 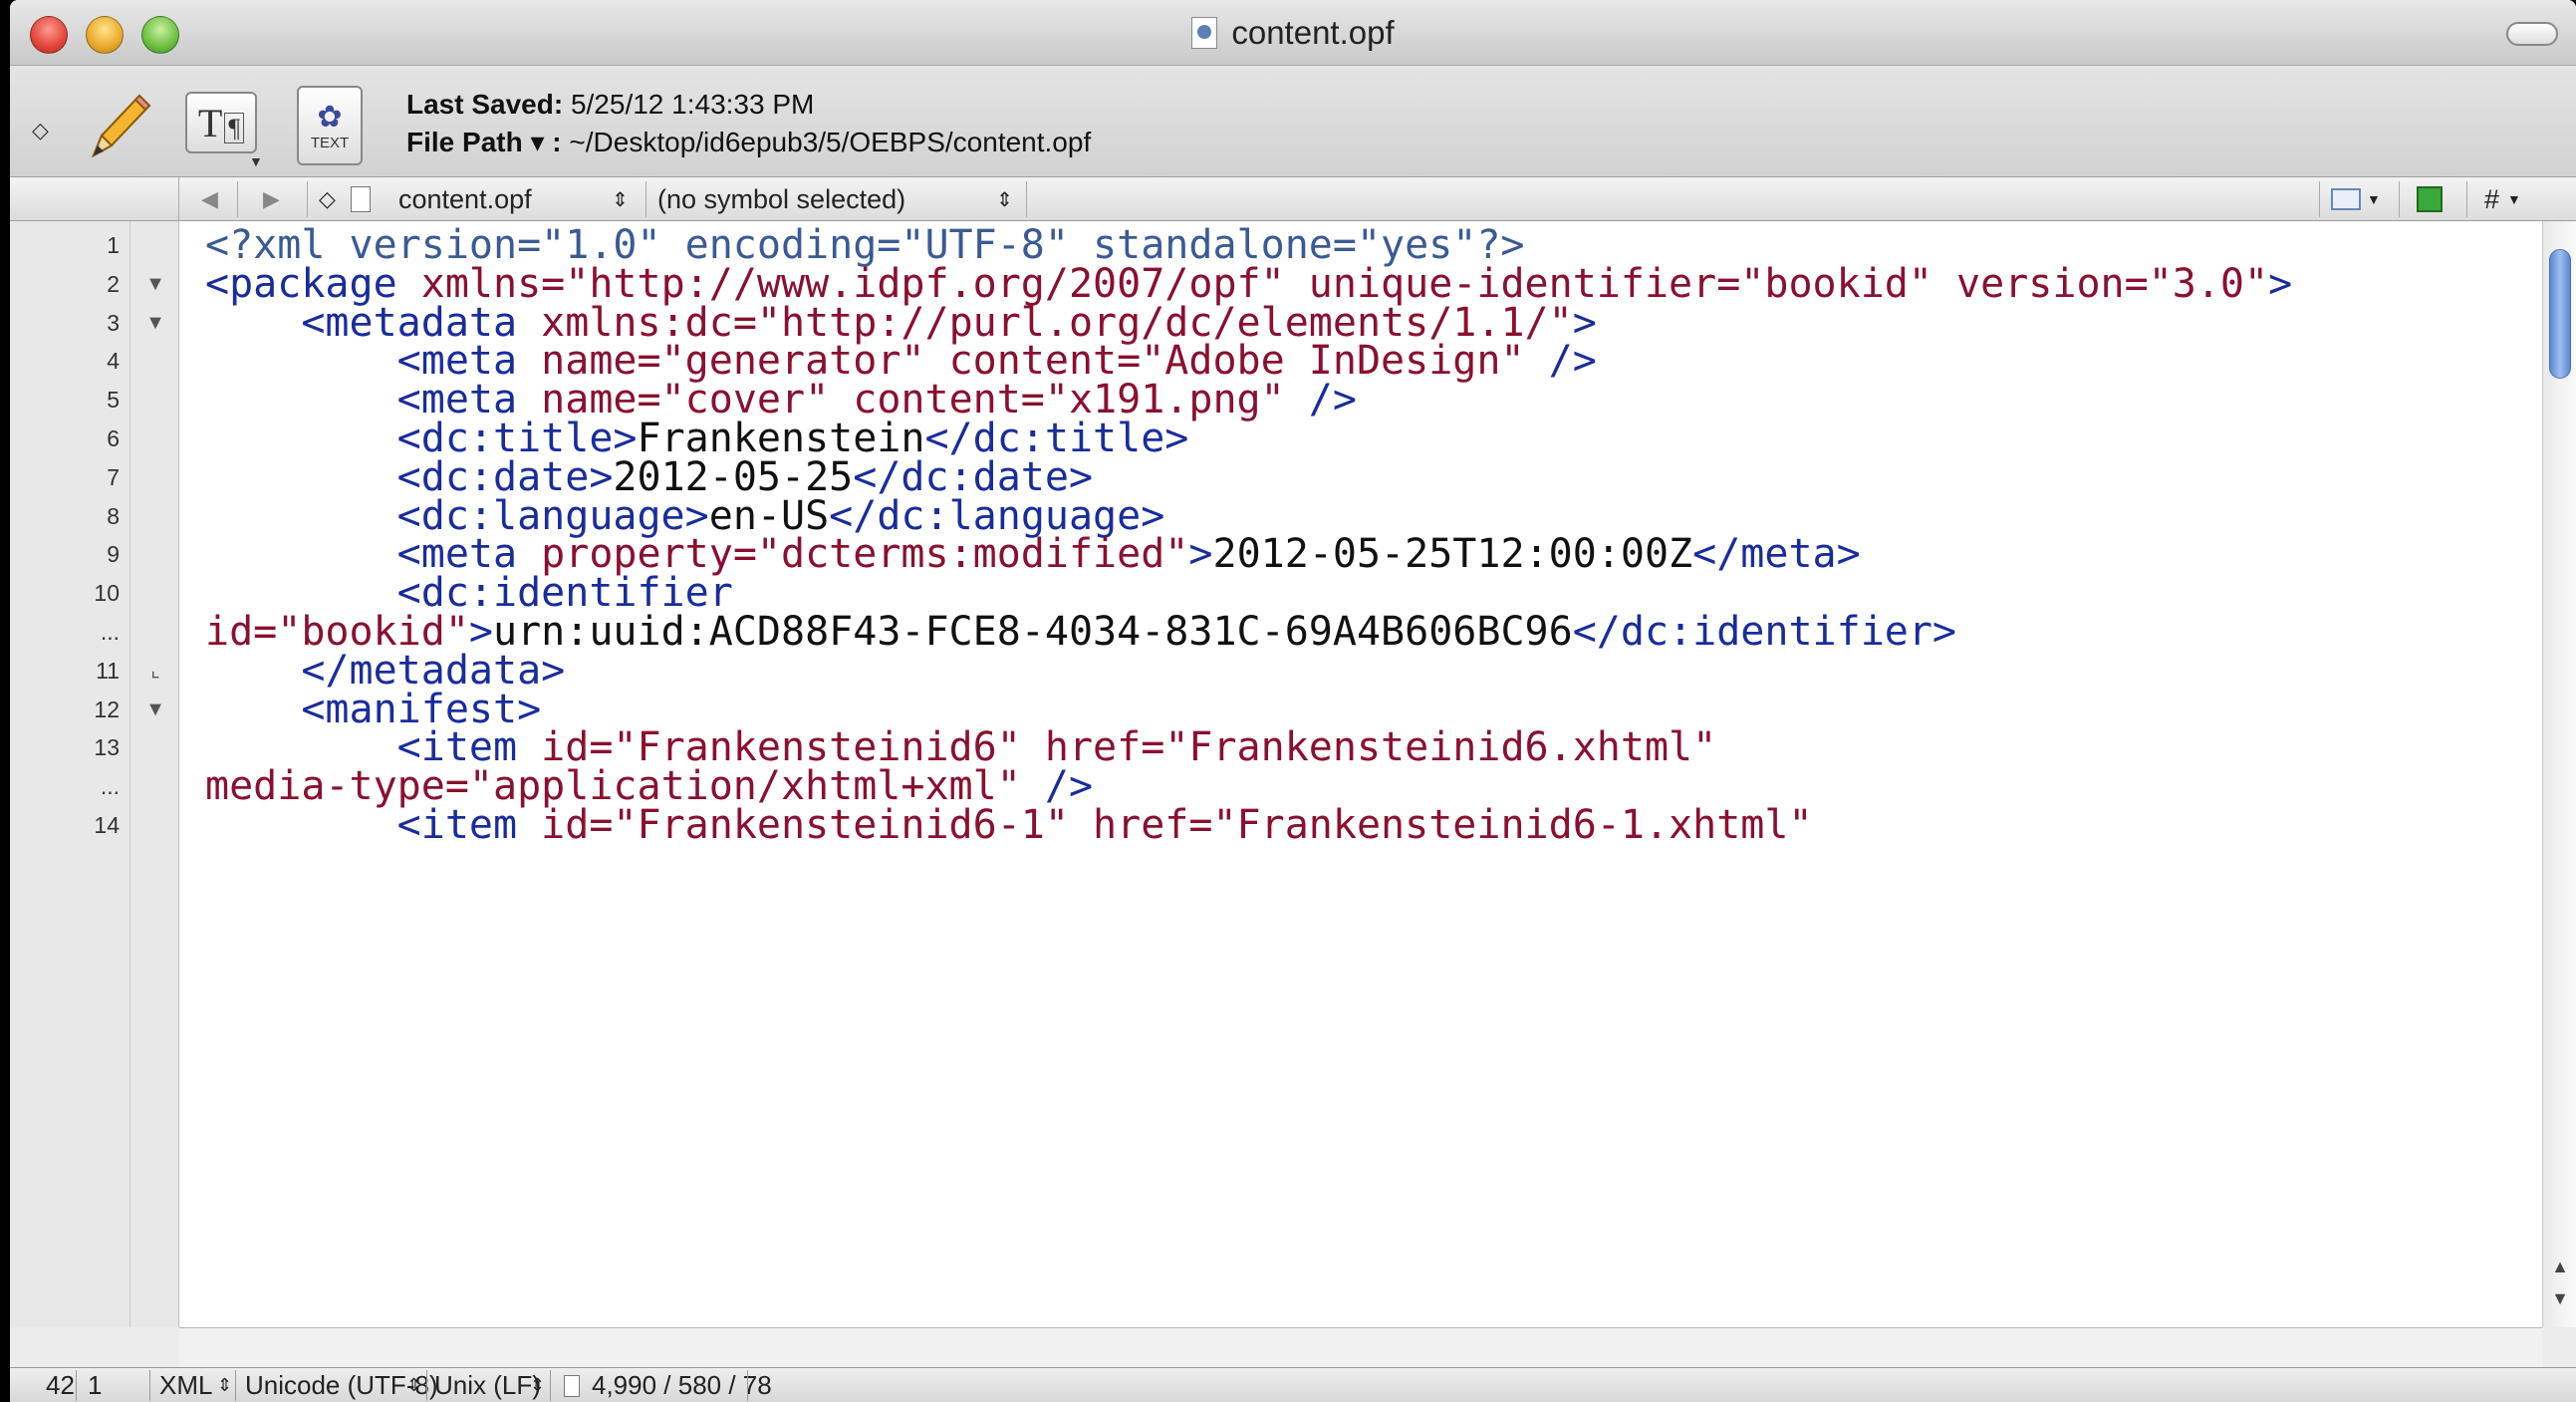 What do you see at coordinates (2052, 283) in the screenshot?
I see `code-token-attr: version=` at bounding box center [2052, 283].